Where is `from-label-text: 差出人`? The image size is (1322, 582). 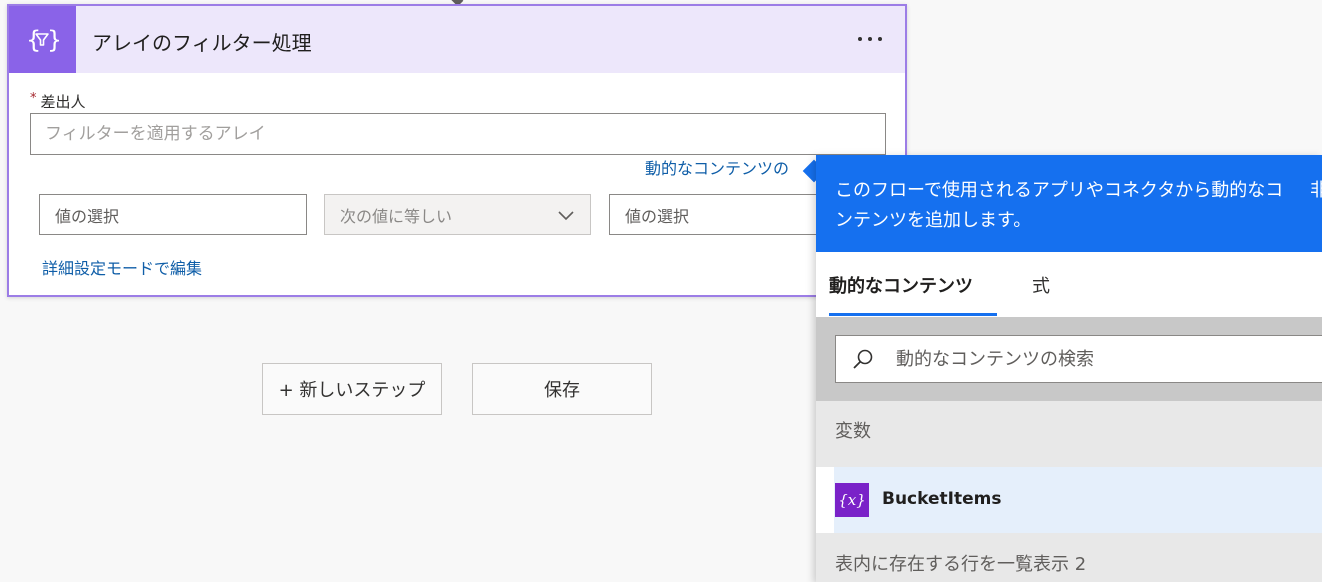
from-label-text: 差出人 is located at coordinates (63, 102).